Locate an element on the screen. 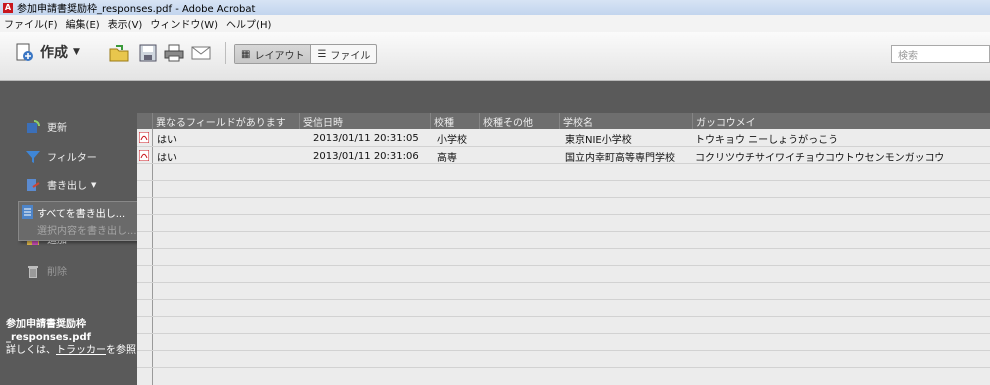  filter-button: フィルター is located at coordinates (61, 156).